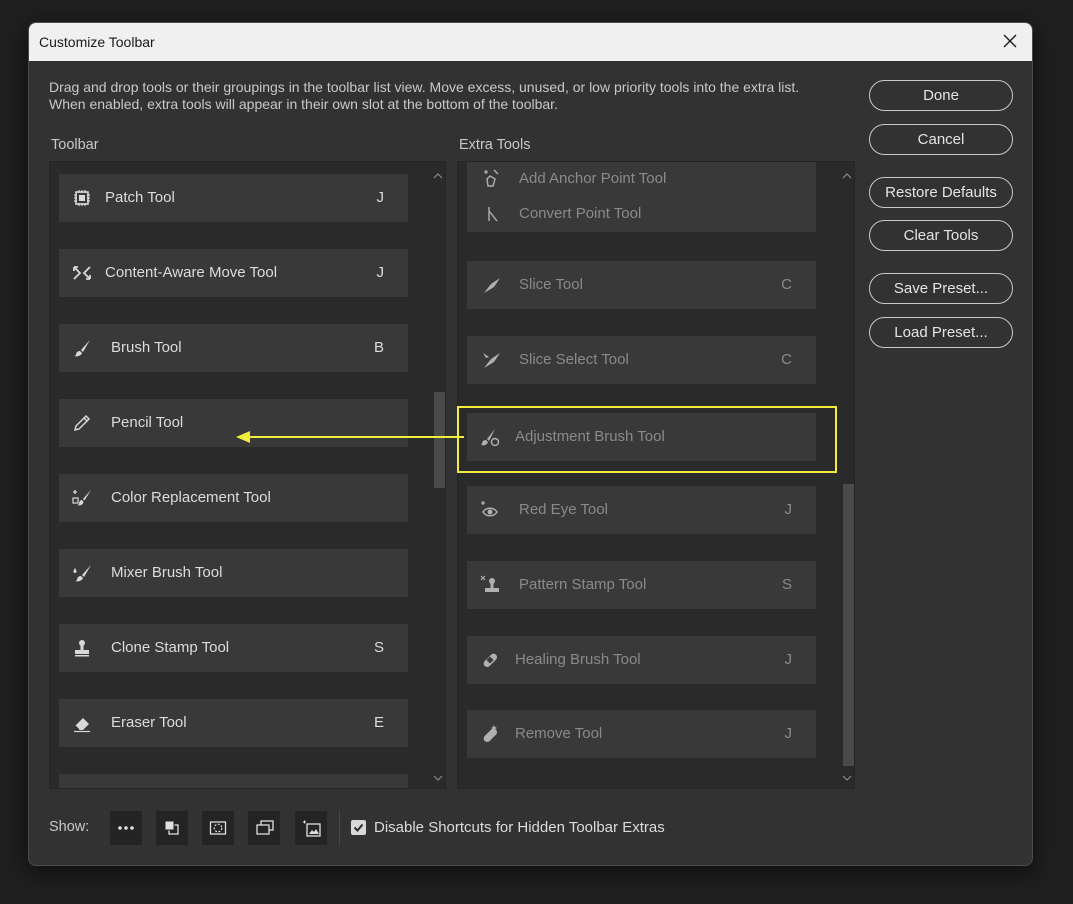 Image resolution: width=1073 pixels, height=904 pixels. I want to click on extra-item-label: Remove Tool, so click(559, 733).